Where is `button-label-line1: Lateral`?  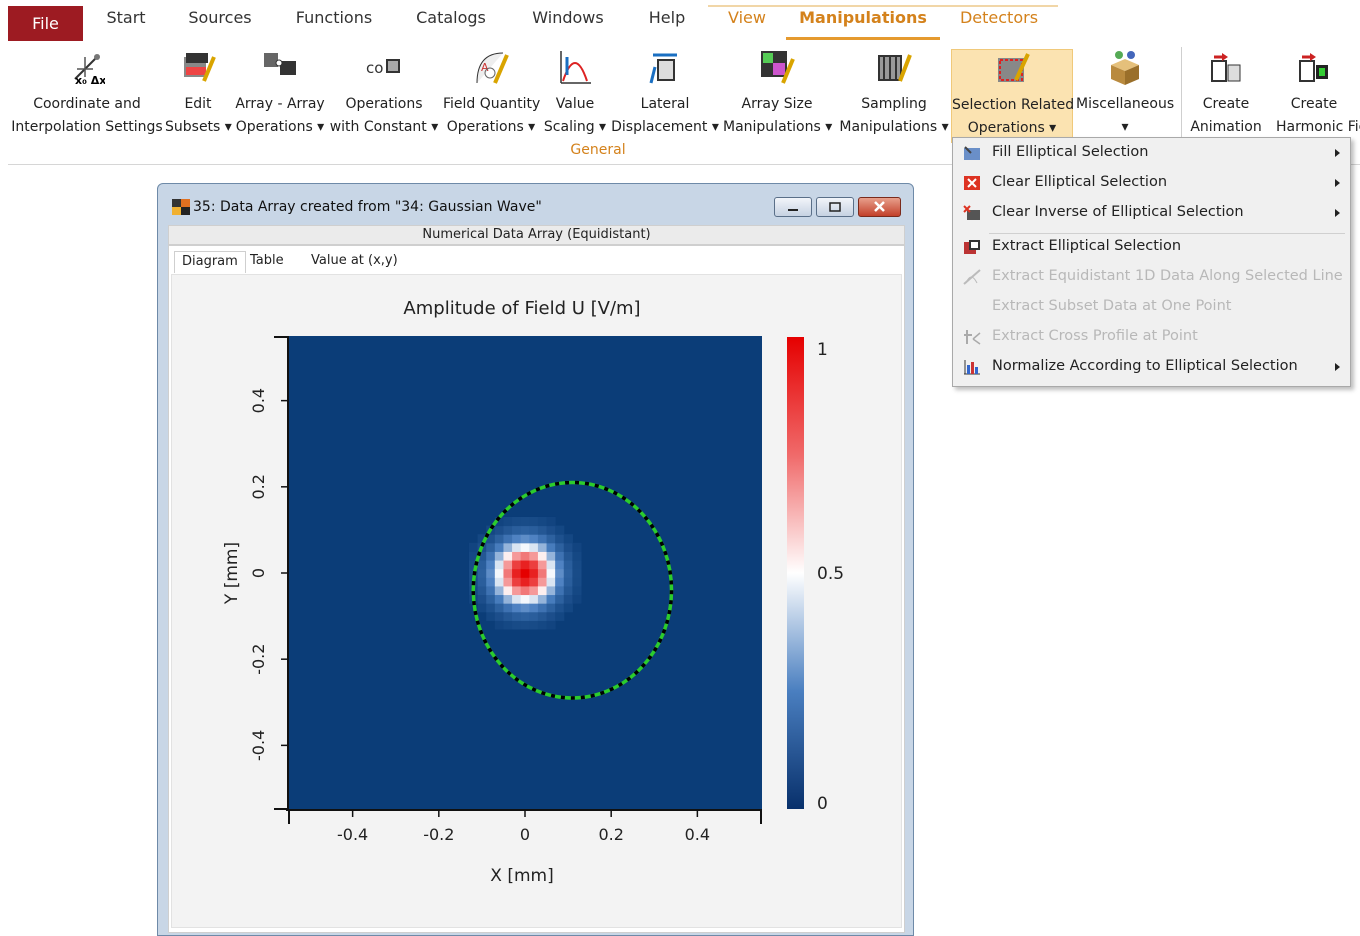
button-label-line1: Lateral is located at coordinates (665, 104).